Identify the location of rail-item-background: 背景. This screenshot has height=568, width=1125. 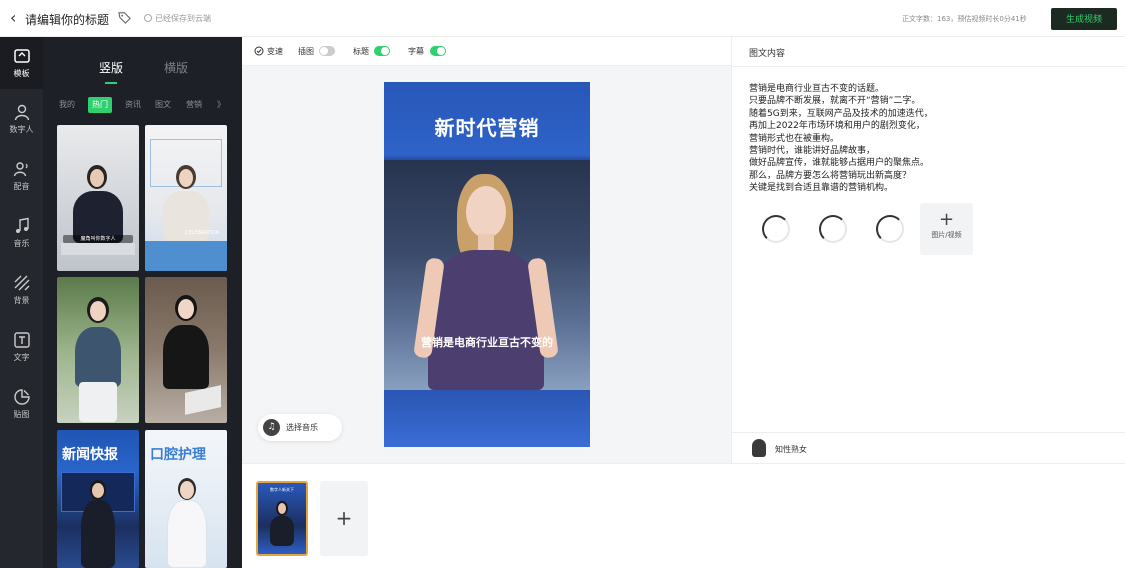
(21, 290).